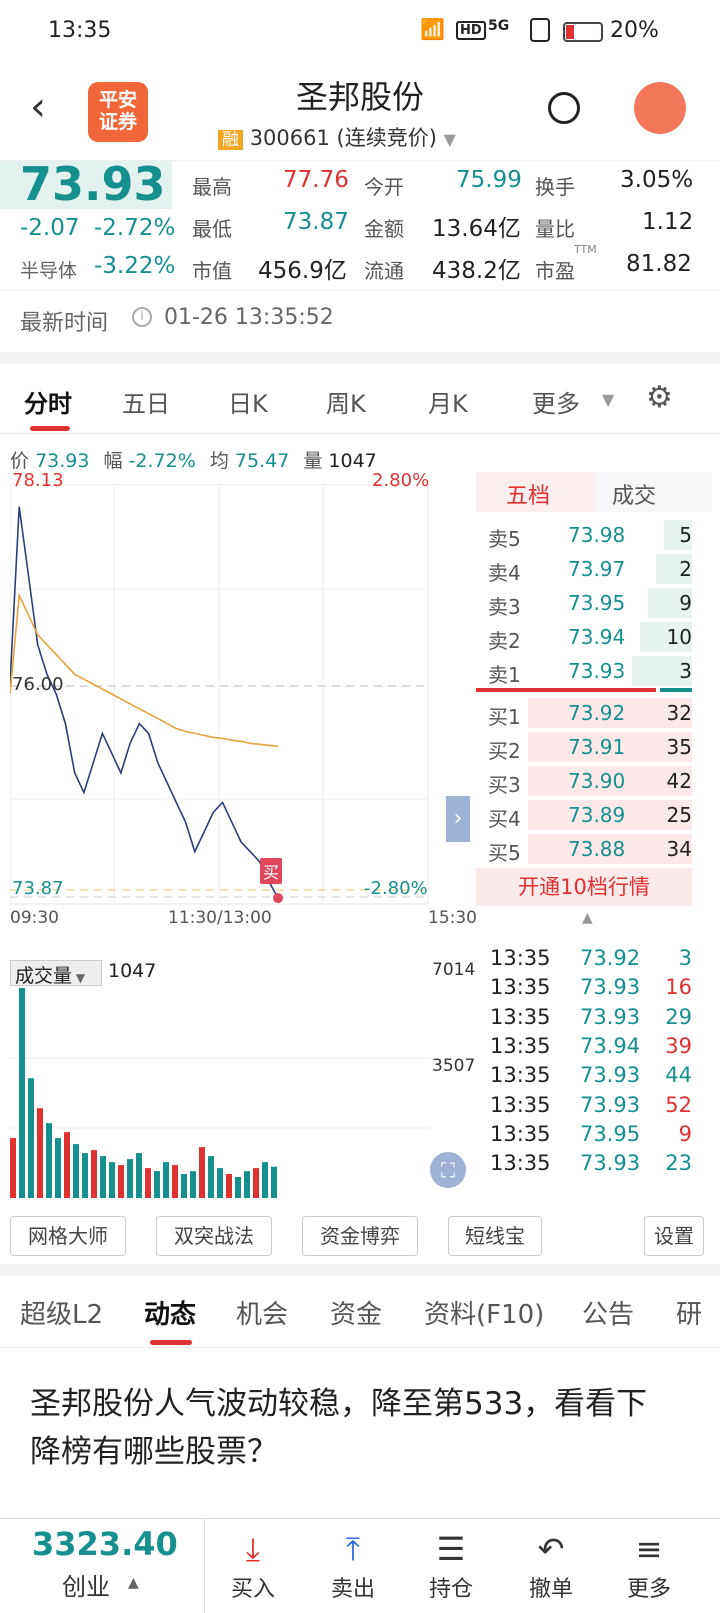  What do you see at coordinates (599, 637) in the screenshot?
I see `ask-row: 卖2 73.94 10` at bounding box center [599, 637].